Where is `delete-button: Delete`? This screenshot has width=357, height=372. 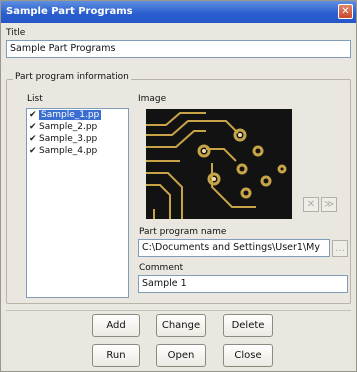
delete-button: Delete is located at coordinates (248, 325).